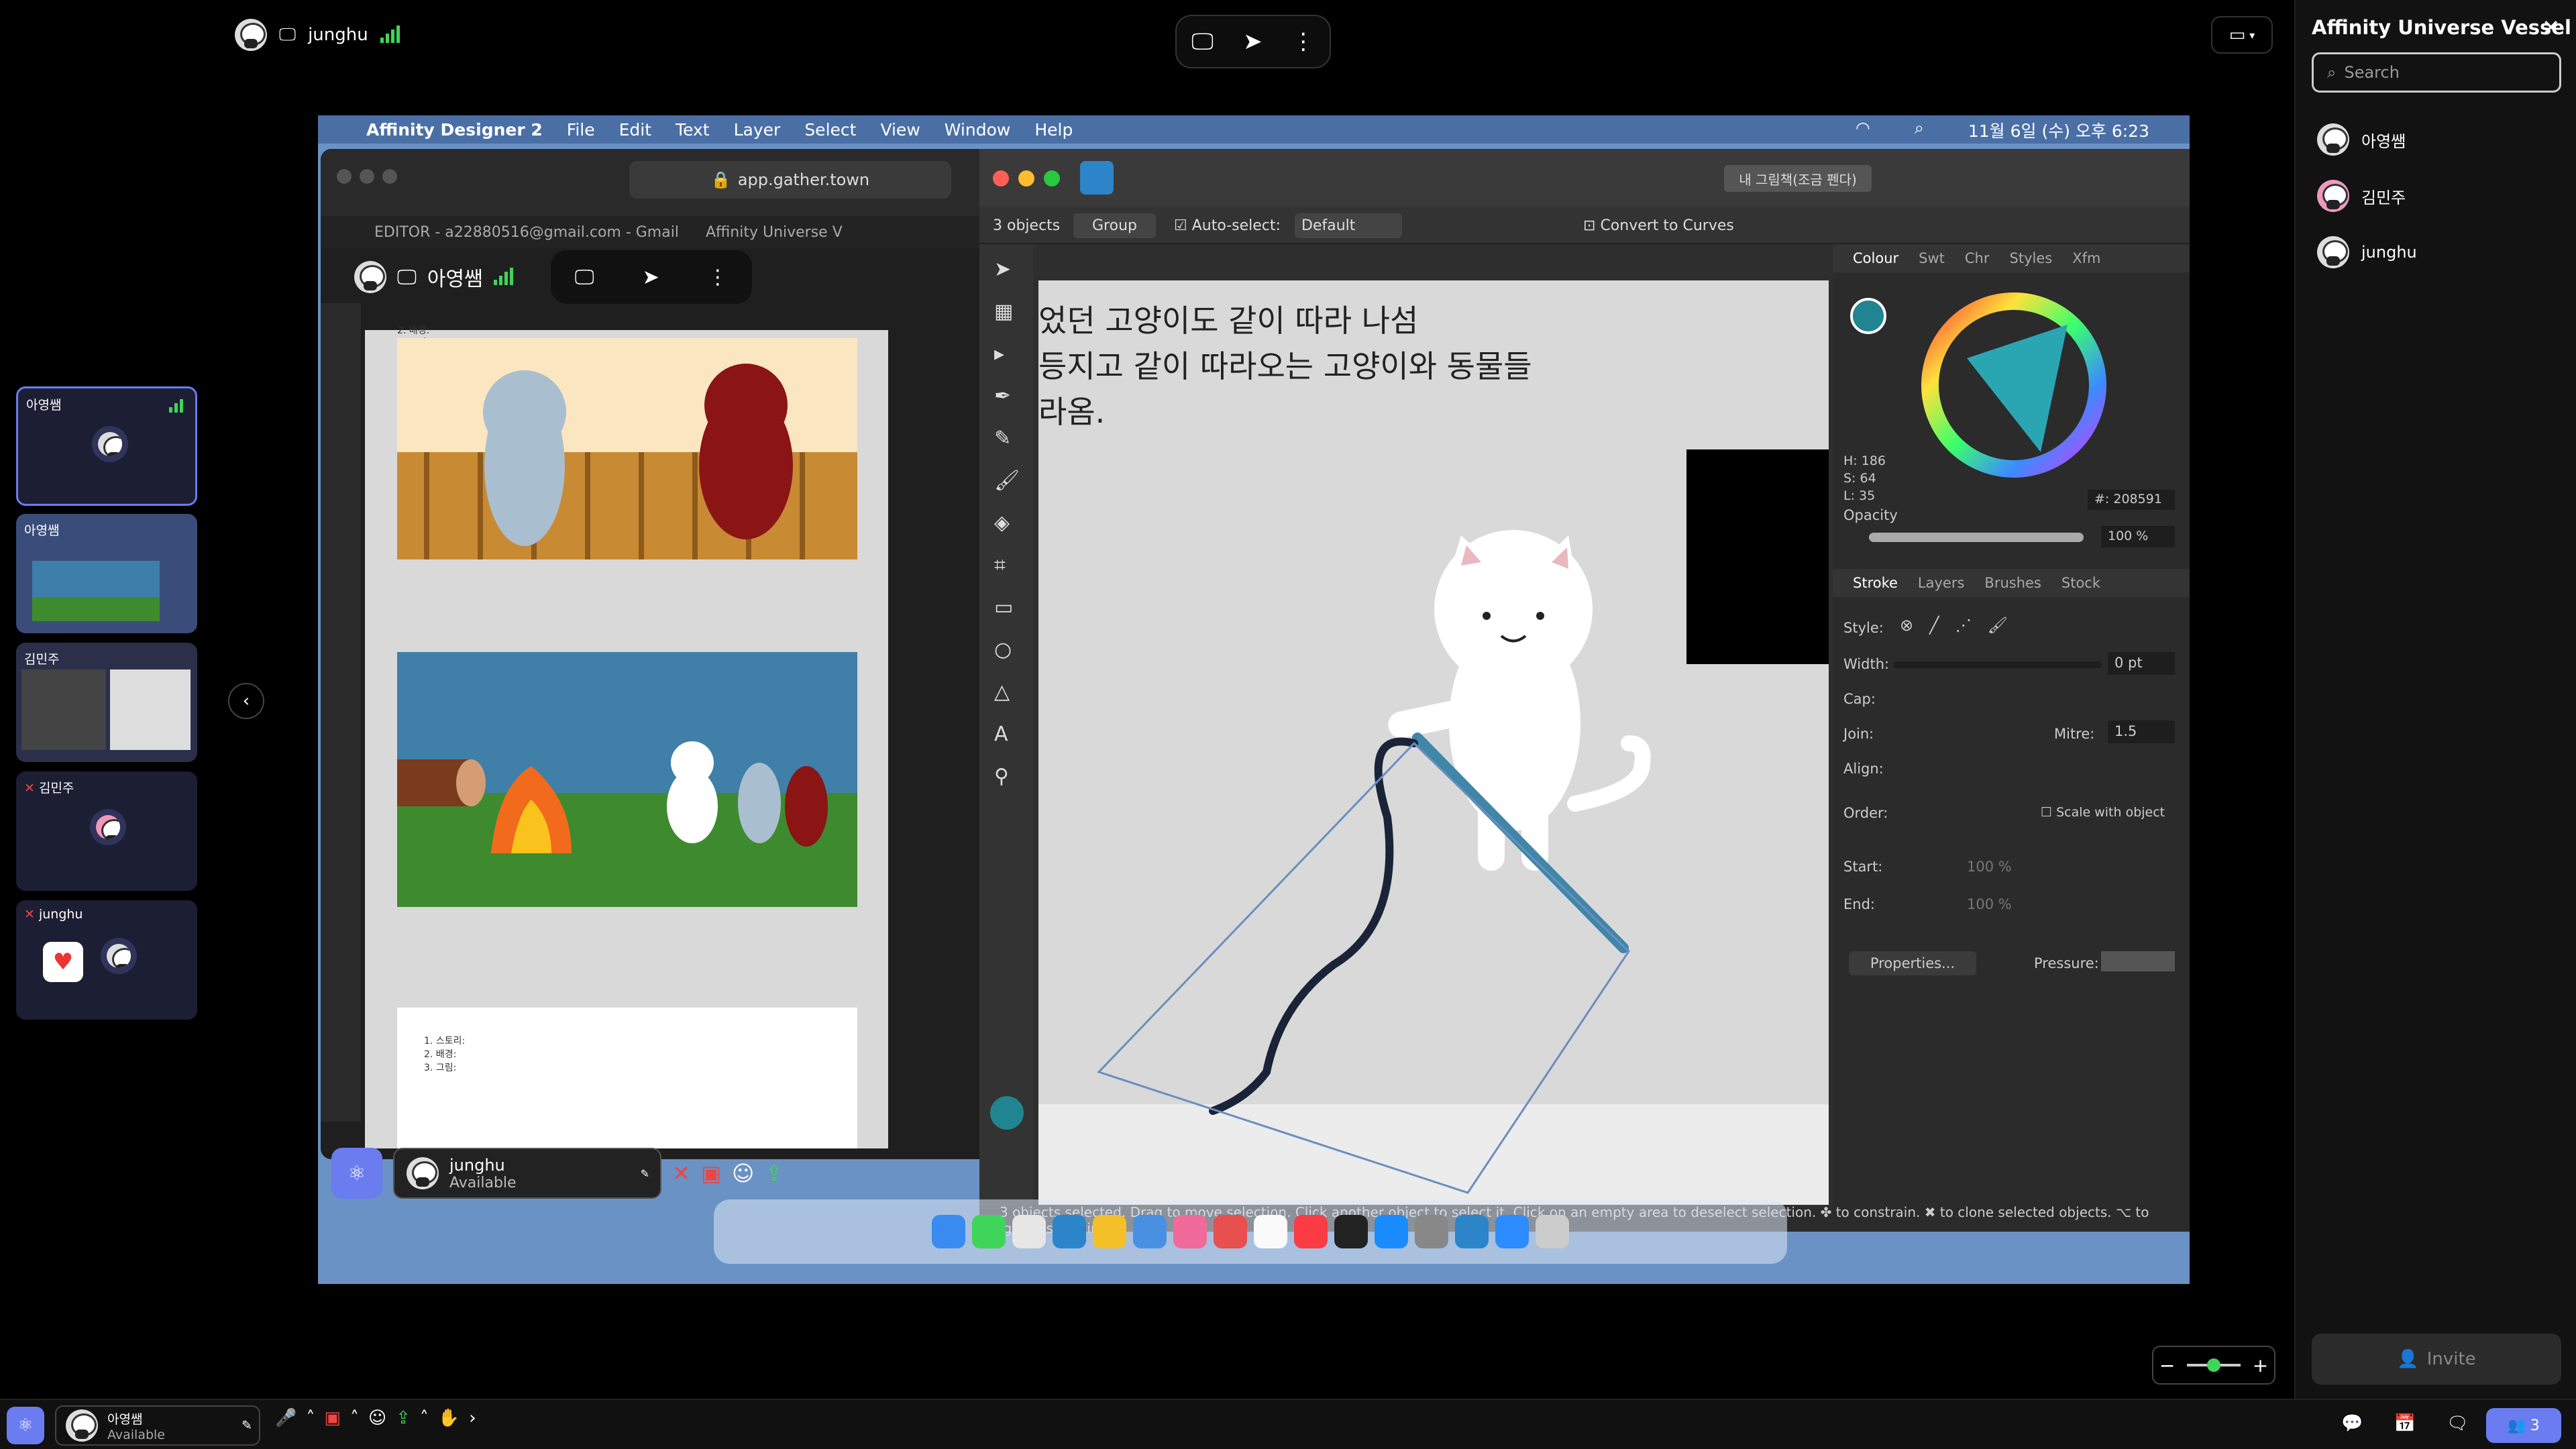 Image resolution: width=2576 pixels, height=1449 pixels. Describe the element at coordinates (1007, 269) in the screenshot. I see `move-tool-icon: ➤` at that location.